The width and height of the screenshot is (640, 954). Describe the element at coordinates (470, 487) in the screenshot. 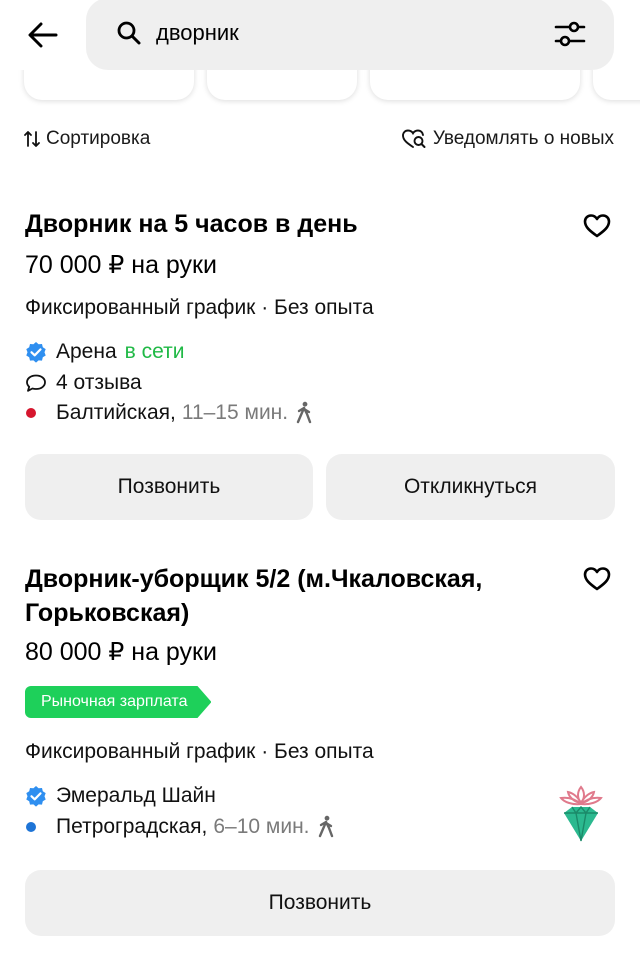

I see `respond-button: Откликнуться` at that location.